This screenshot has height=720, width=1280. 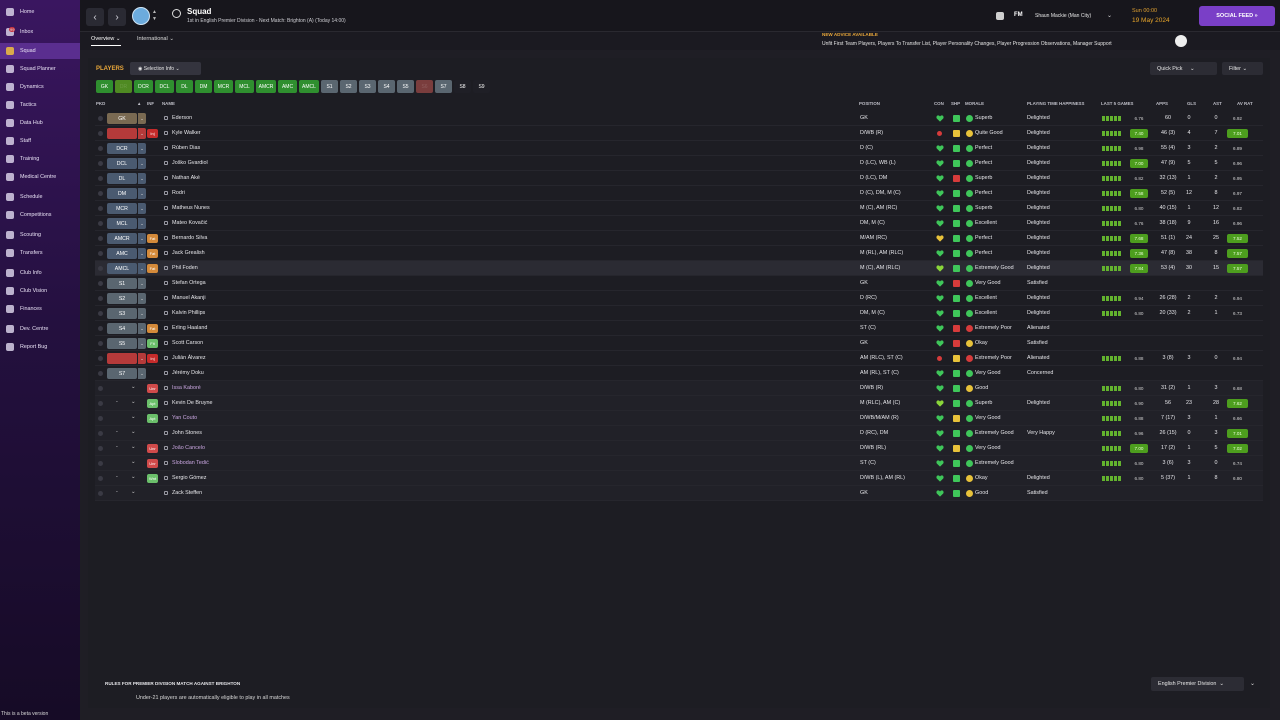 I want to click on club-switch-arrows-icon: ▲ ▼, so click(x=155, y=16).